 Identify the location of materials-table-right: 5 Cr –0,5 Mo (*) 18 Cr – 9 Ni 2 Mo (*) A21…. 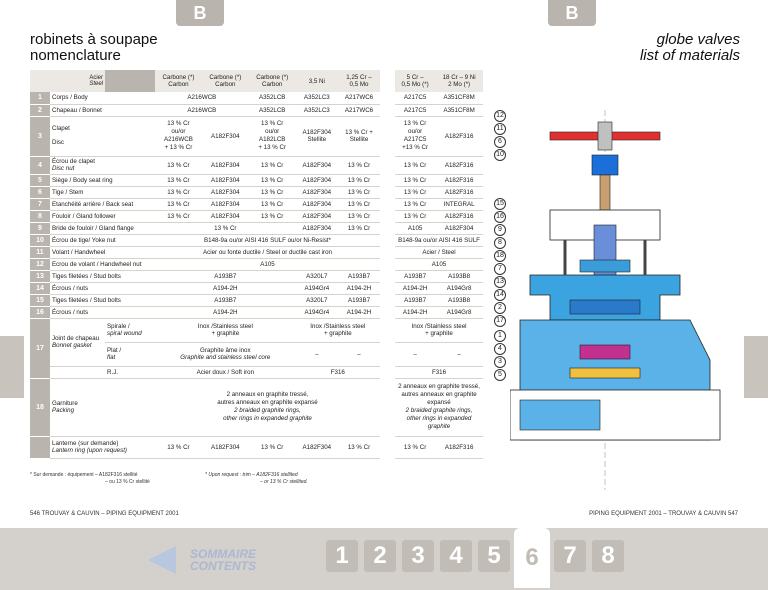
(439, 264).